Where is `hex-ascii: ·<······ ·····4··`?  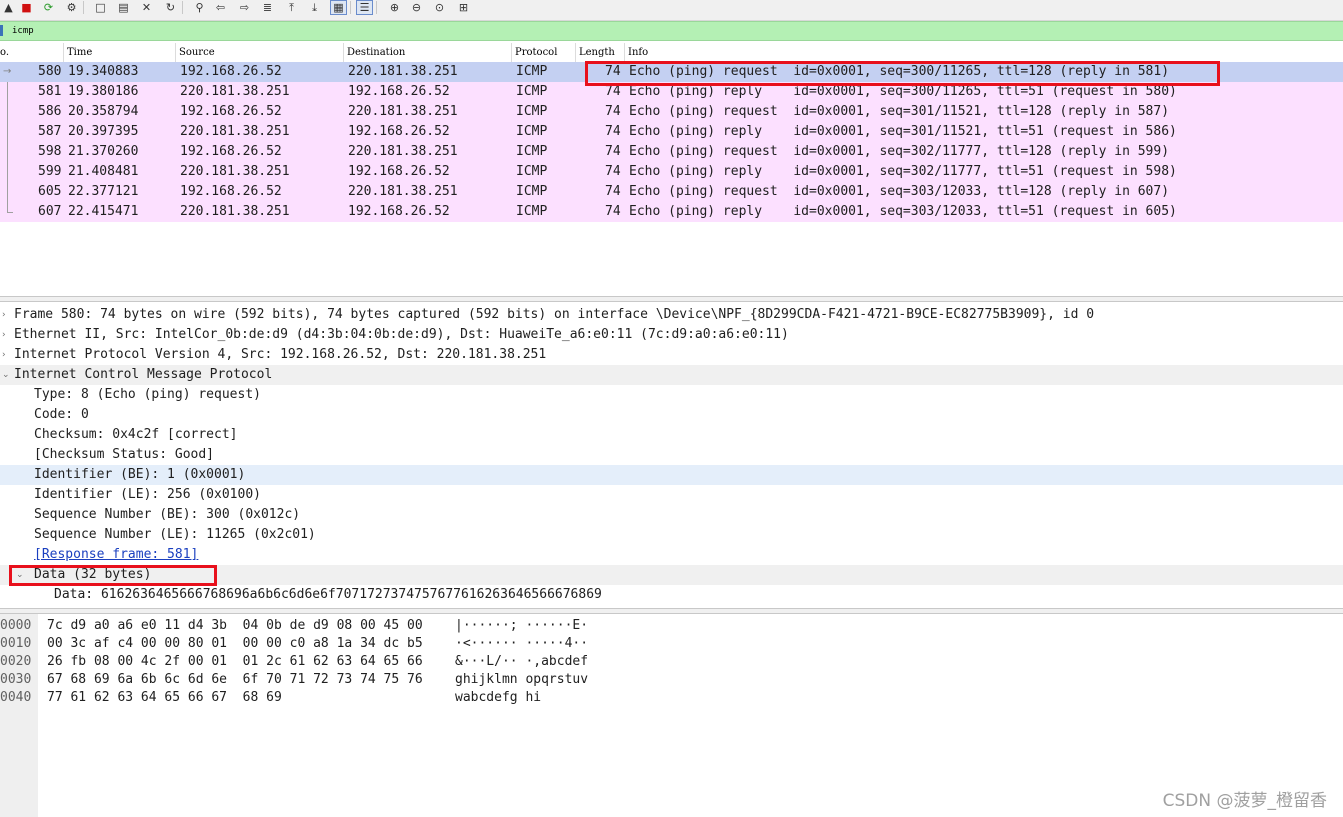
hex-ascii: ·<······ ·····4·· is located at coordinates (522, 643).